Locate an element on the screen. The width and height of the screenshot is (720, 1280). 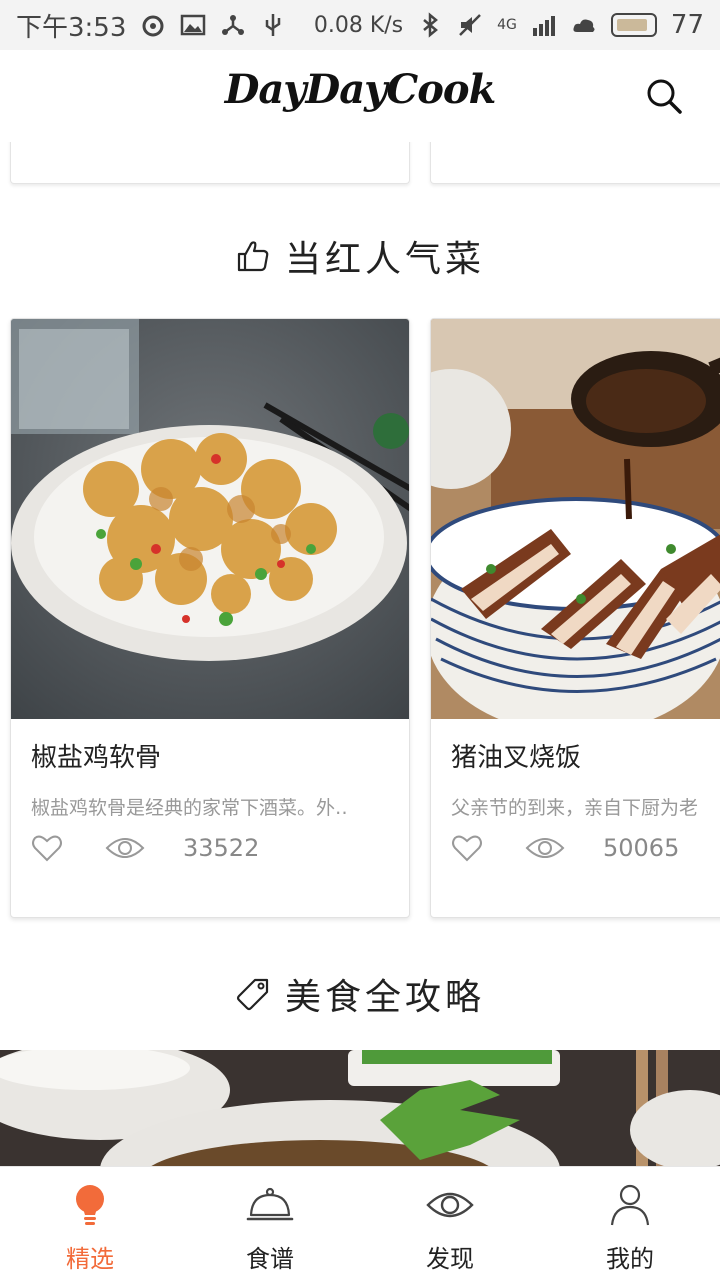
signal-label: 4G is located at coordinates (507, 25).